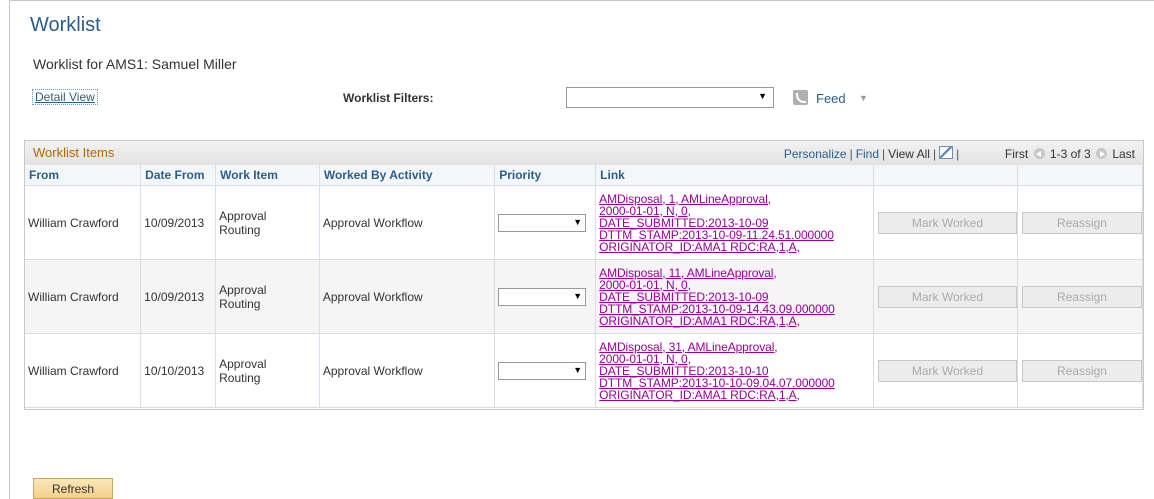  Describe the element at coordinates (65, 97) in the screenshot. I see `detail-view-link: Detail View` at that location.